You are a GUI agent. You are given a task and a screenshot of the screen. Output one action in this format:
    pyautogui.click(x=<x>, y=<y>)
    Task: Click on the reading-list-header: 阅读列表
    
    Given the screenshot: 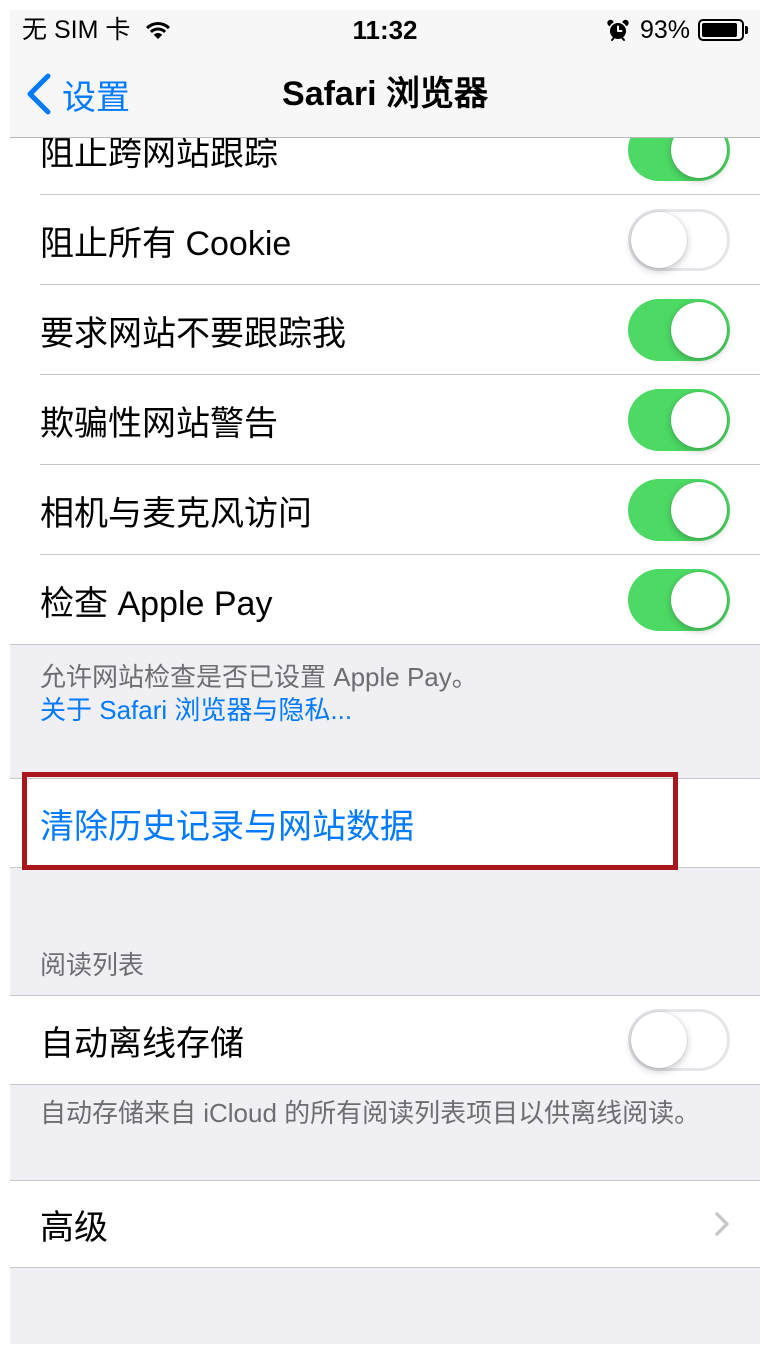 What is the action you would take?
    pyautogui.click(x=92, y=965)
    